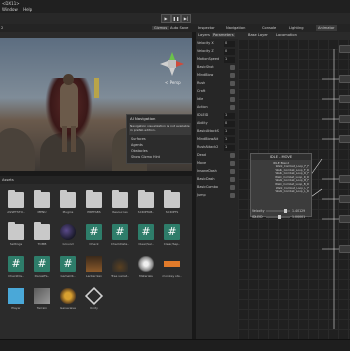 This screenshot has width=350, height=351. What do you see at coordinates (94, 269) in the screenshot?
I see `asset-tile: Lanternlan` at bounding box center [94, 269].